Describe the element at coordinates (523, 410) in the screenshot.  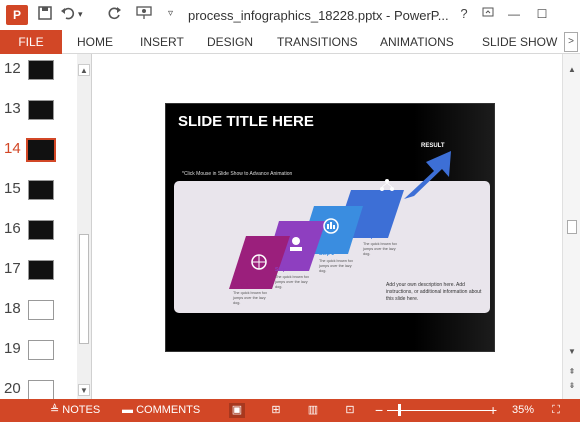
I see `zoom-level: 35%` at that location.